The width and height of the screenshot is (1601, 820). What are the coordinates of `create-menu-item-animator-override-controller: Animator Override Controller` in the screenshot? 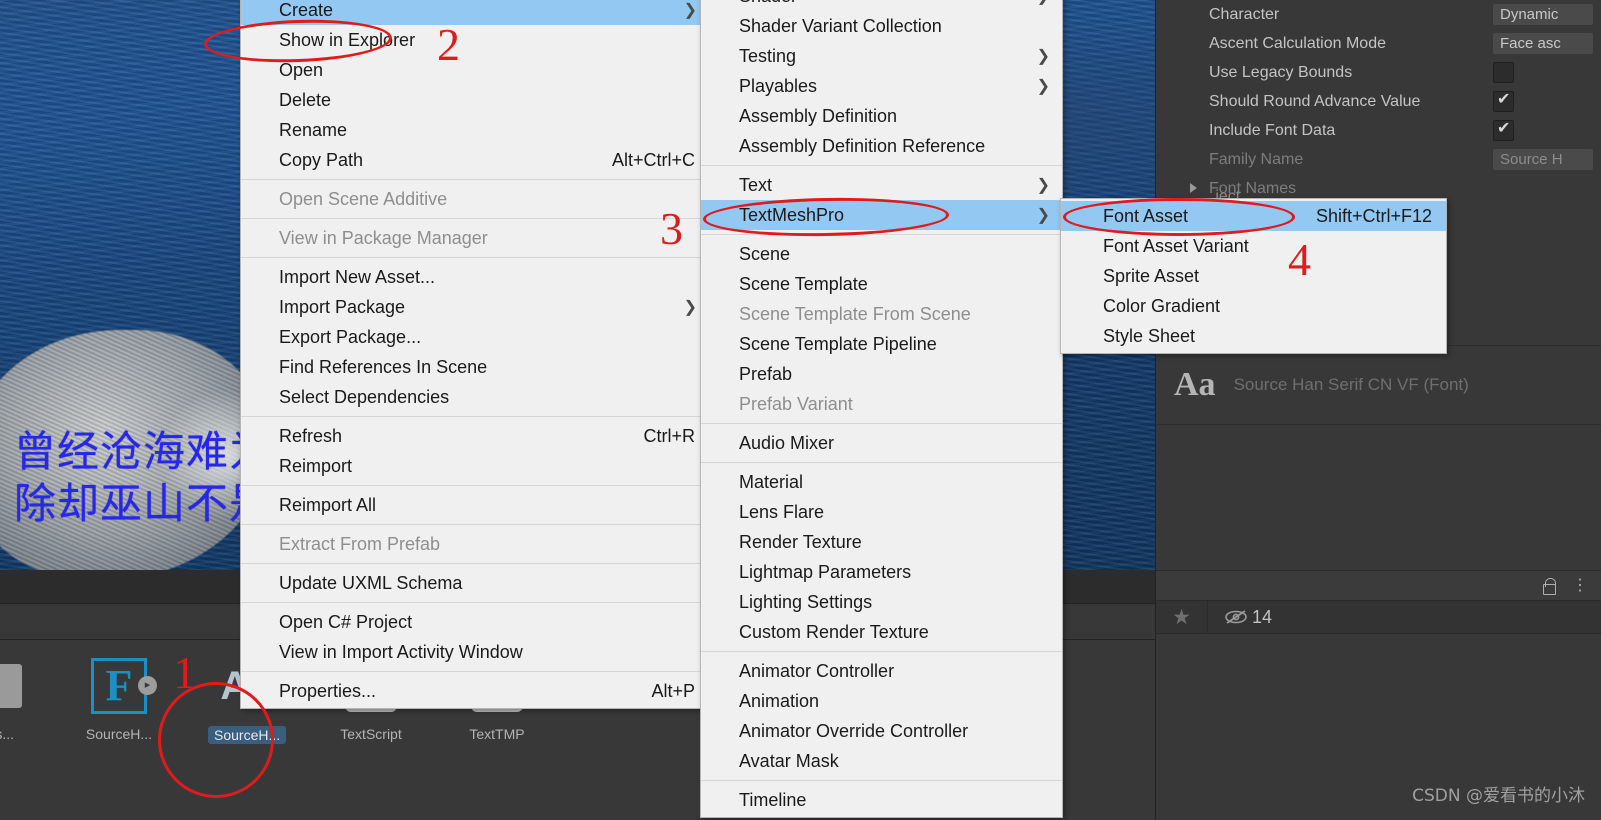 It's located at (881, 731).